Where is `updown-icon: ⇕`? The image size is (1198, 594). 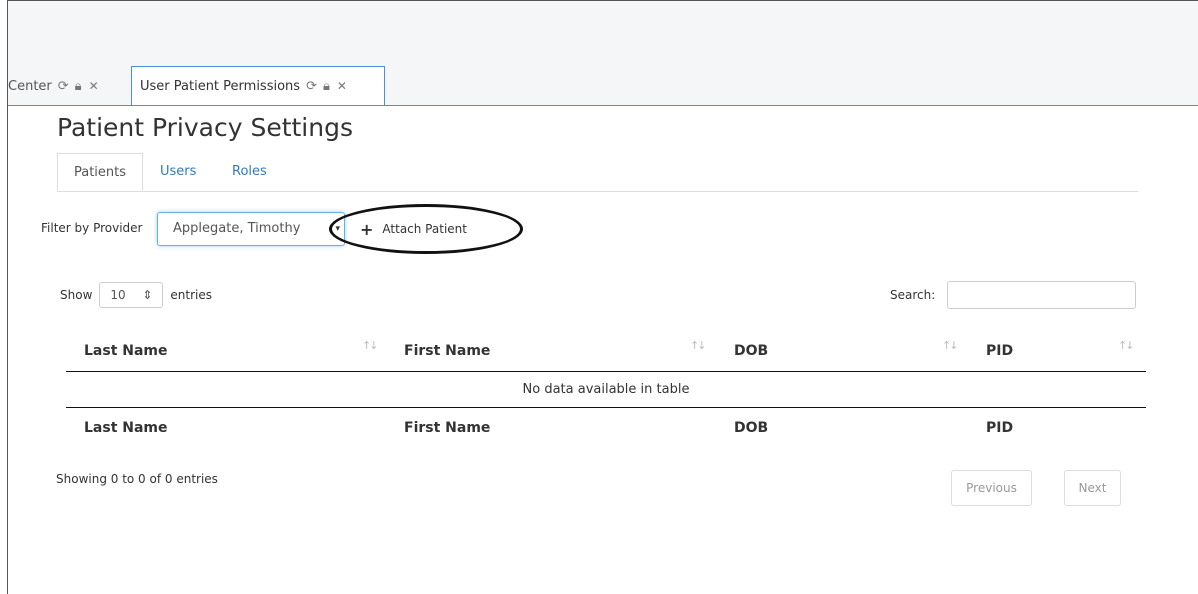 updown-icon: ⇕ is located at coordinates (147, 295).